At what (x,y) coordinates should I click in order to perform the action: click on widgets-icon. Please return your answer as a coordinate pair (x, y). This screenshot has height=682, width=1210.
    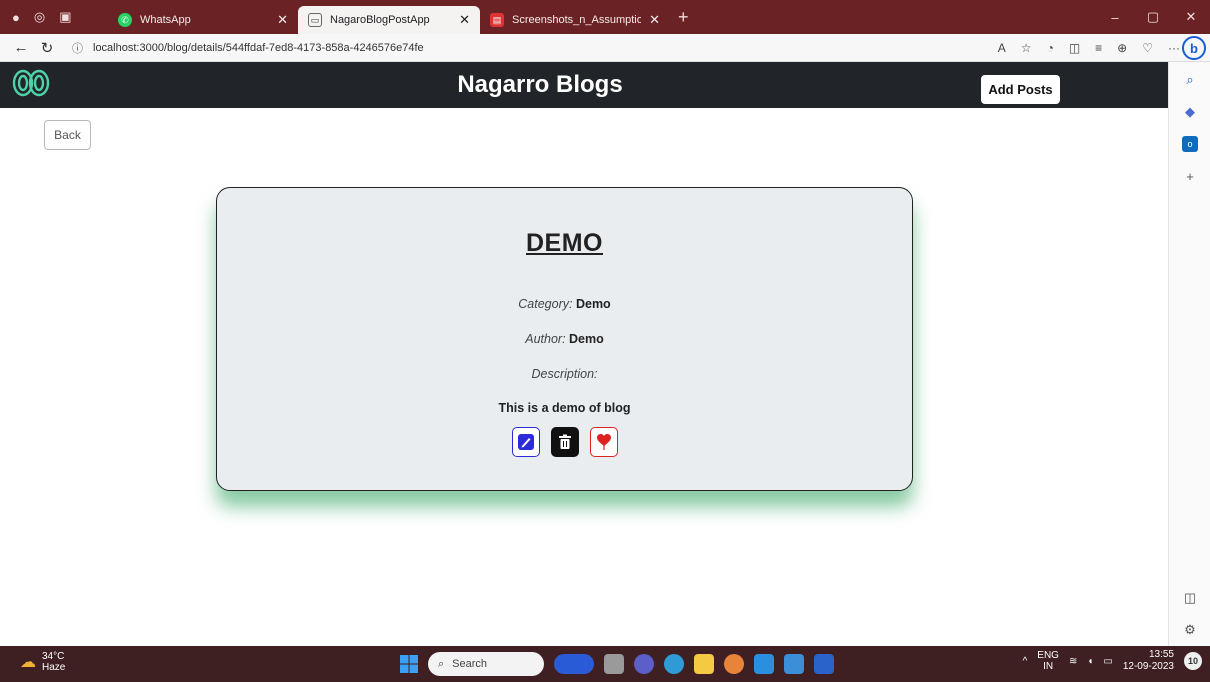
    Looking at the image, I should click on (574, 664).